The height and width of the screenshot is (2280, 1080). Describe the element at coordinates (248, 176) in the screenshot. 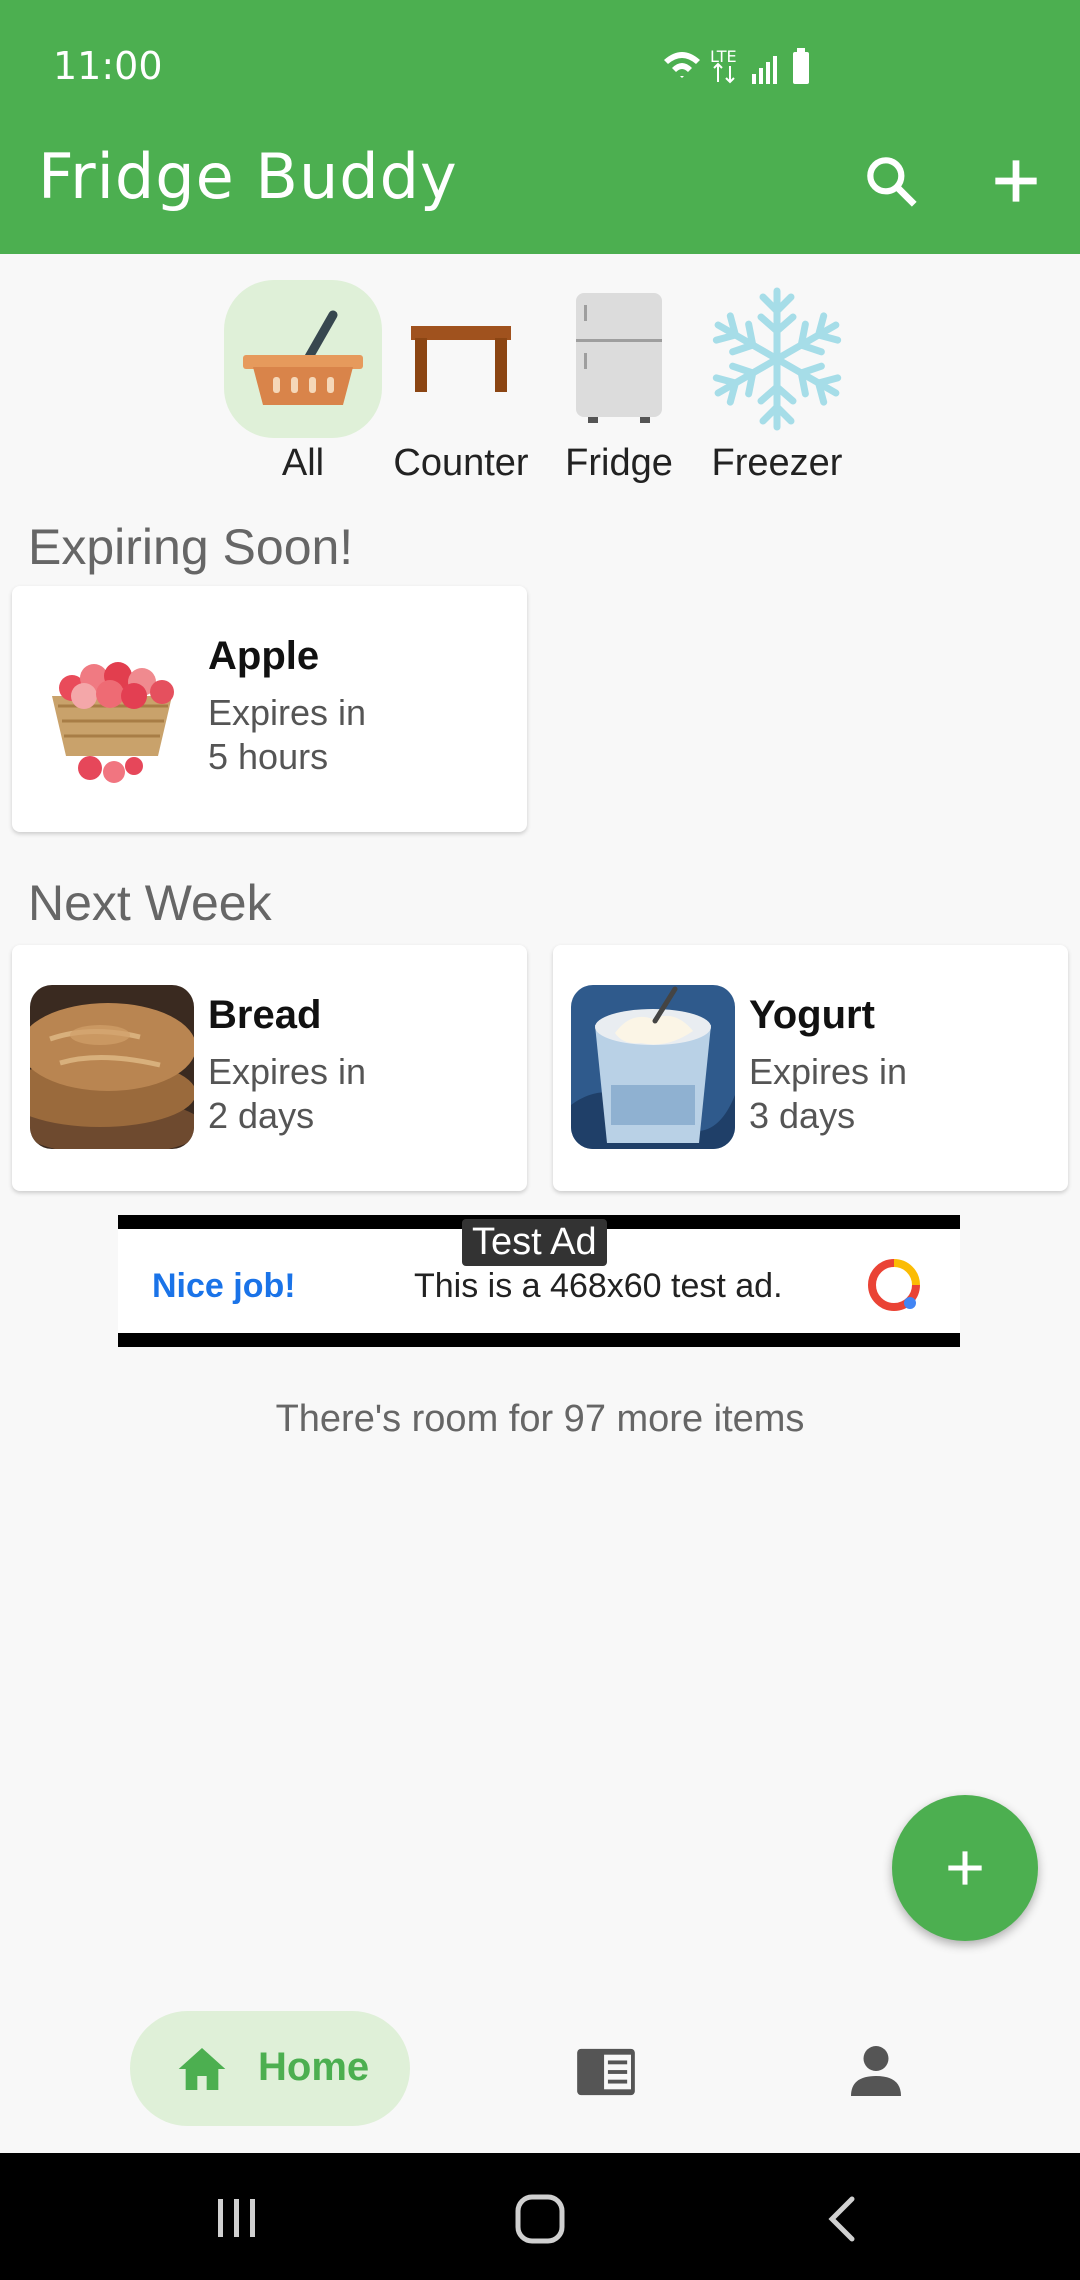

I see `app-title: Fridge Buddy` at that location.